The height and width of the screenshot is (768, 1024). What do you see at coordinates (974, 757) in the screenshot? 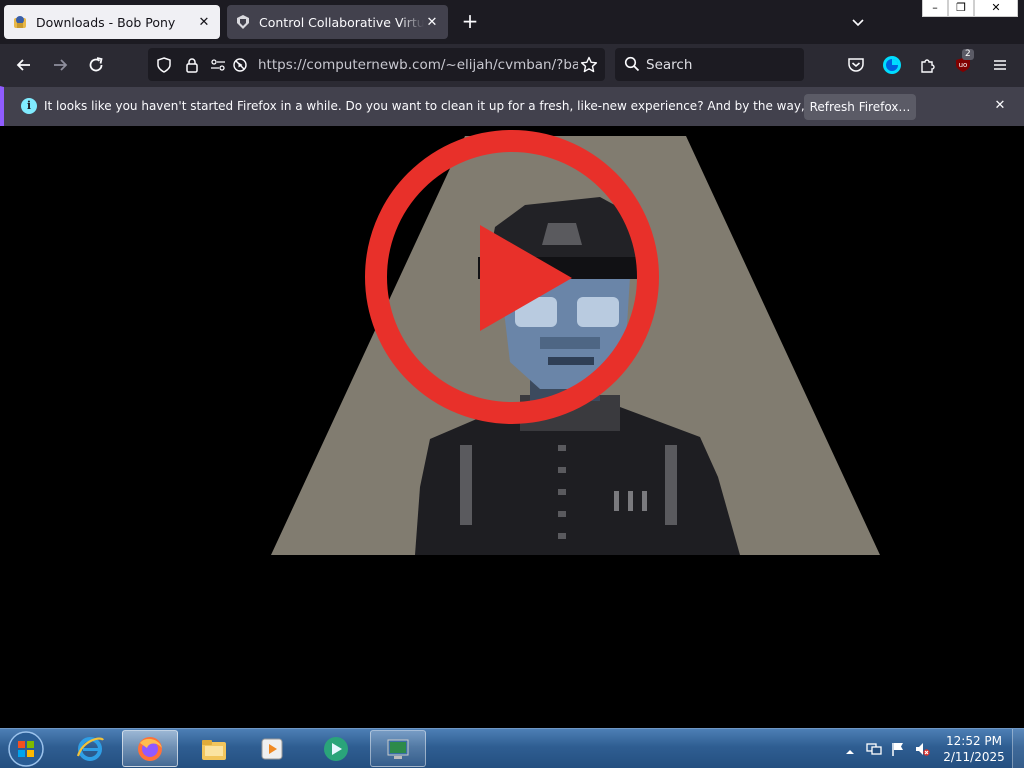
I see `clock-date: 2/11/2025` at bounding box center [974, 757].